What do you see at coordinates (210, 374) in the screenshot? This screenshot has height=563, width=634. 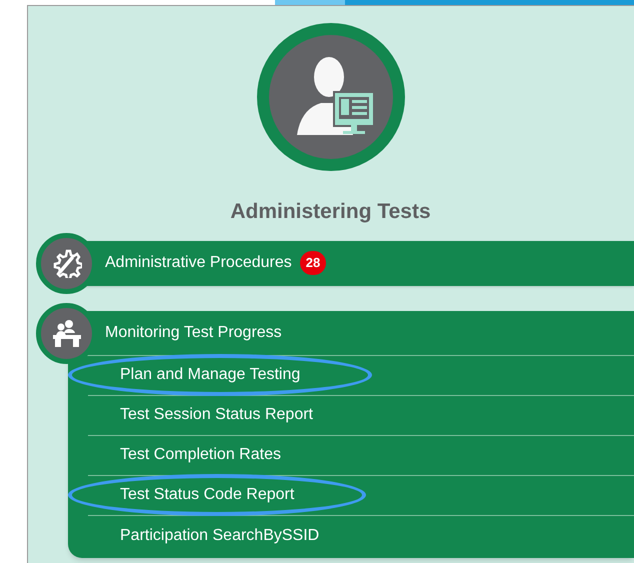 I see `submenu-link: Plan and Manage Testing` at bounding box center [210, 374].